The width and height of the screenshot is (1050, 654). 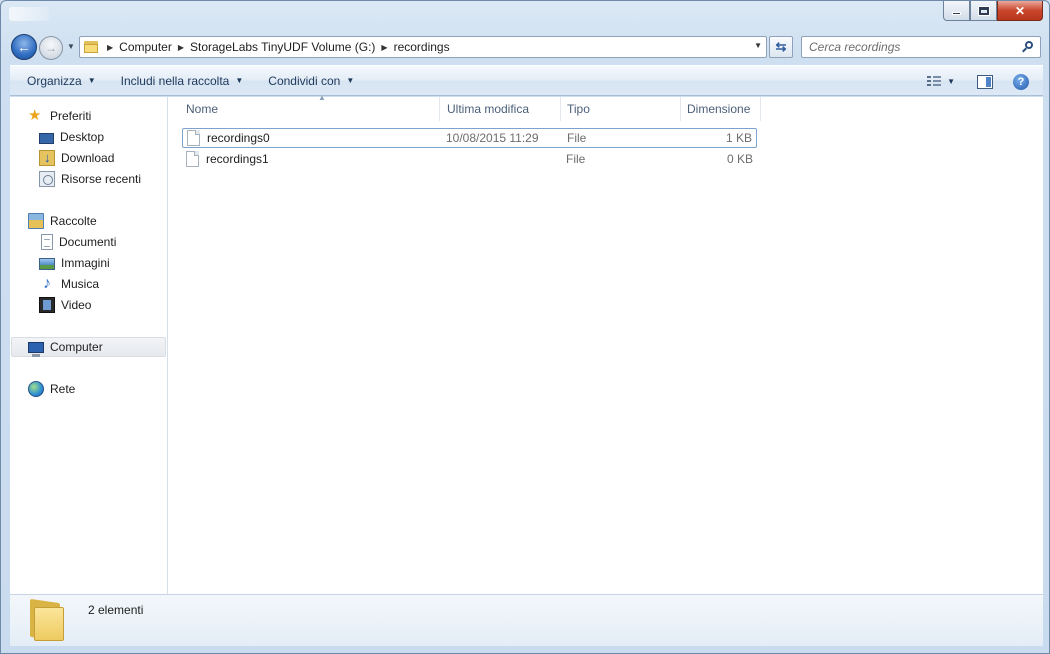 I want to click on share-with-label: Condividi con, so click(x=304, y=80).